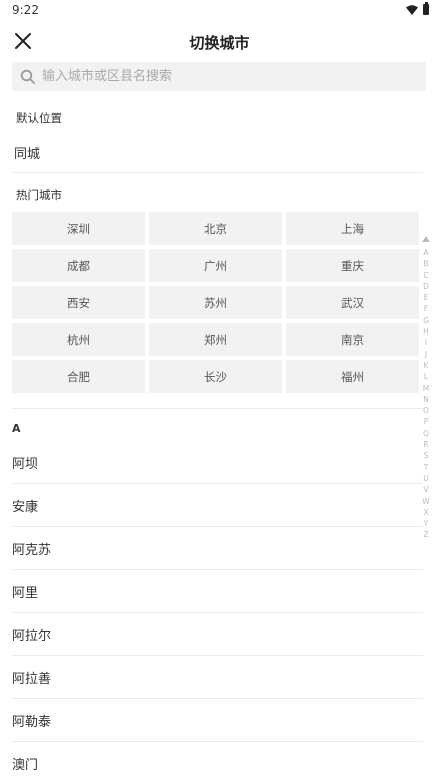 This screenshot has height=782, width=439. What do you see at coordinates (215, 265) in the screenshot?
I see `hot-city-cell: 广州` at bounding box center [215, 265].